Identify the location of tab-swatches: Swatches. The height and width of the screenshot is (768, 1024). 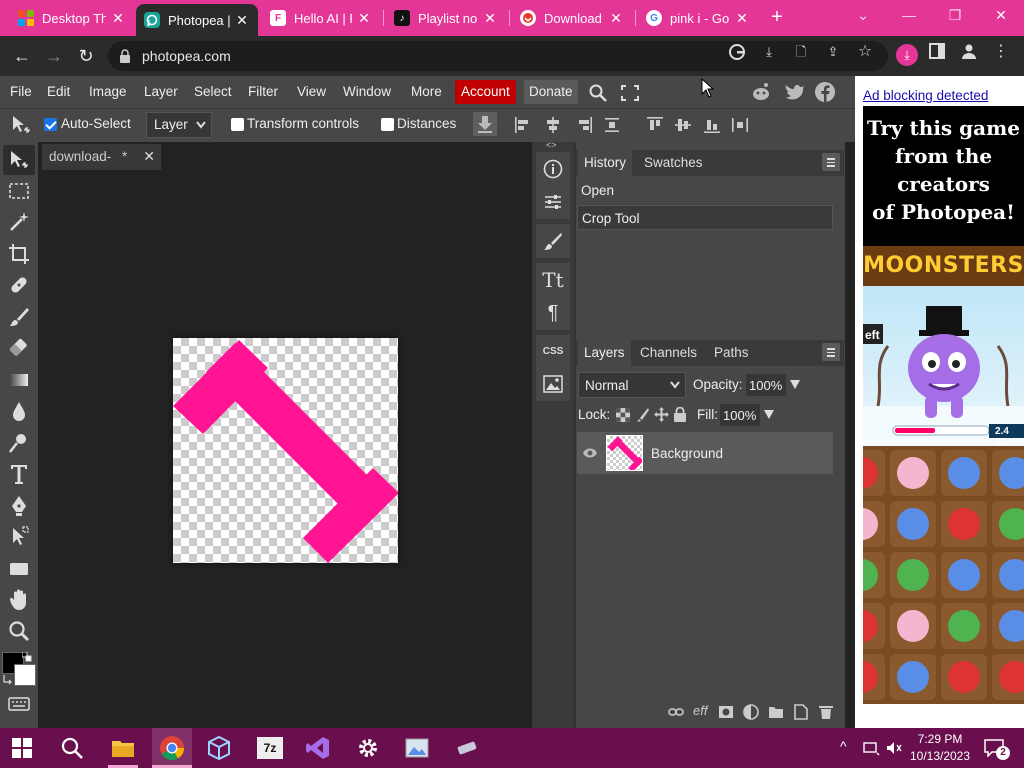
(673, 162).